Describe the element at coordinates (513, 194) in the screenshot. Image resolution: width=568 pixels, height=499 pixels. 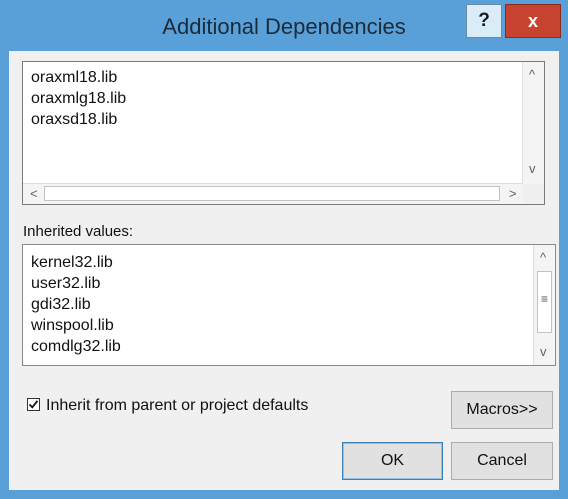
I see `scroll-right-arrow-icon: >` at that location.